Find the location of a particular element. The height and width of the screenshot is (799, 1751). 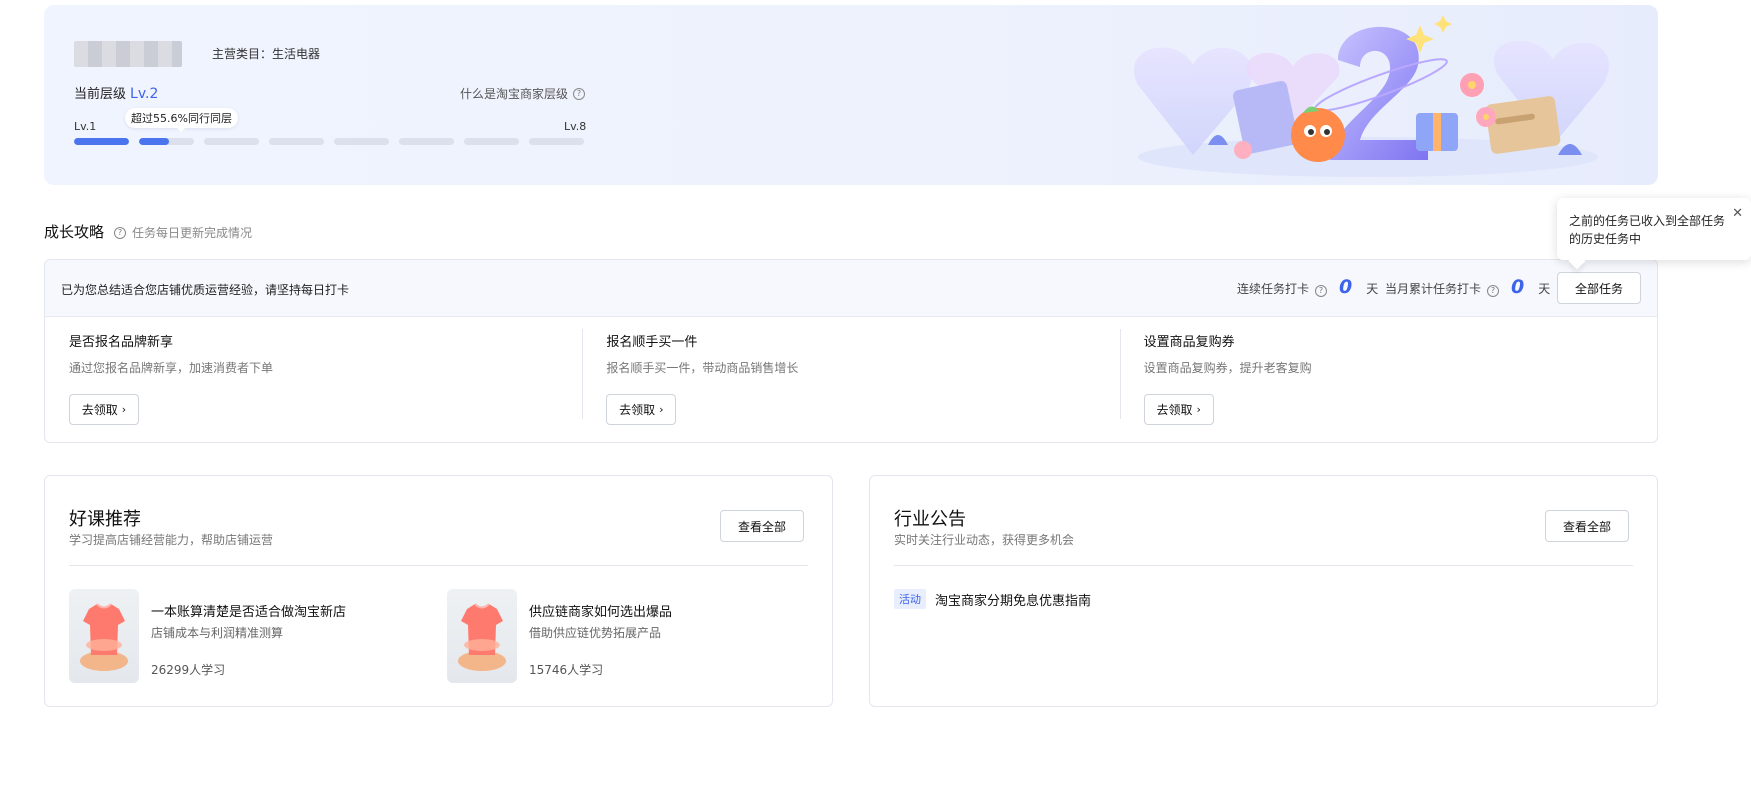

level-min-label: Lv.1 is located at coordinates (85, 126).